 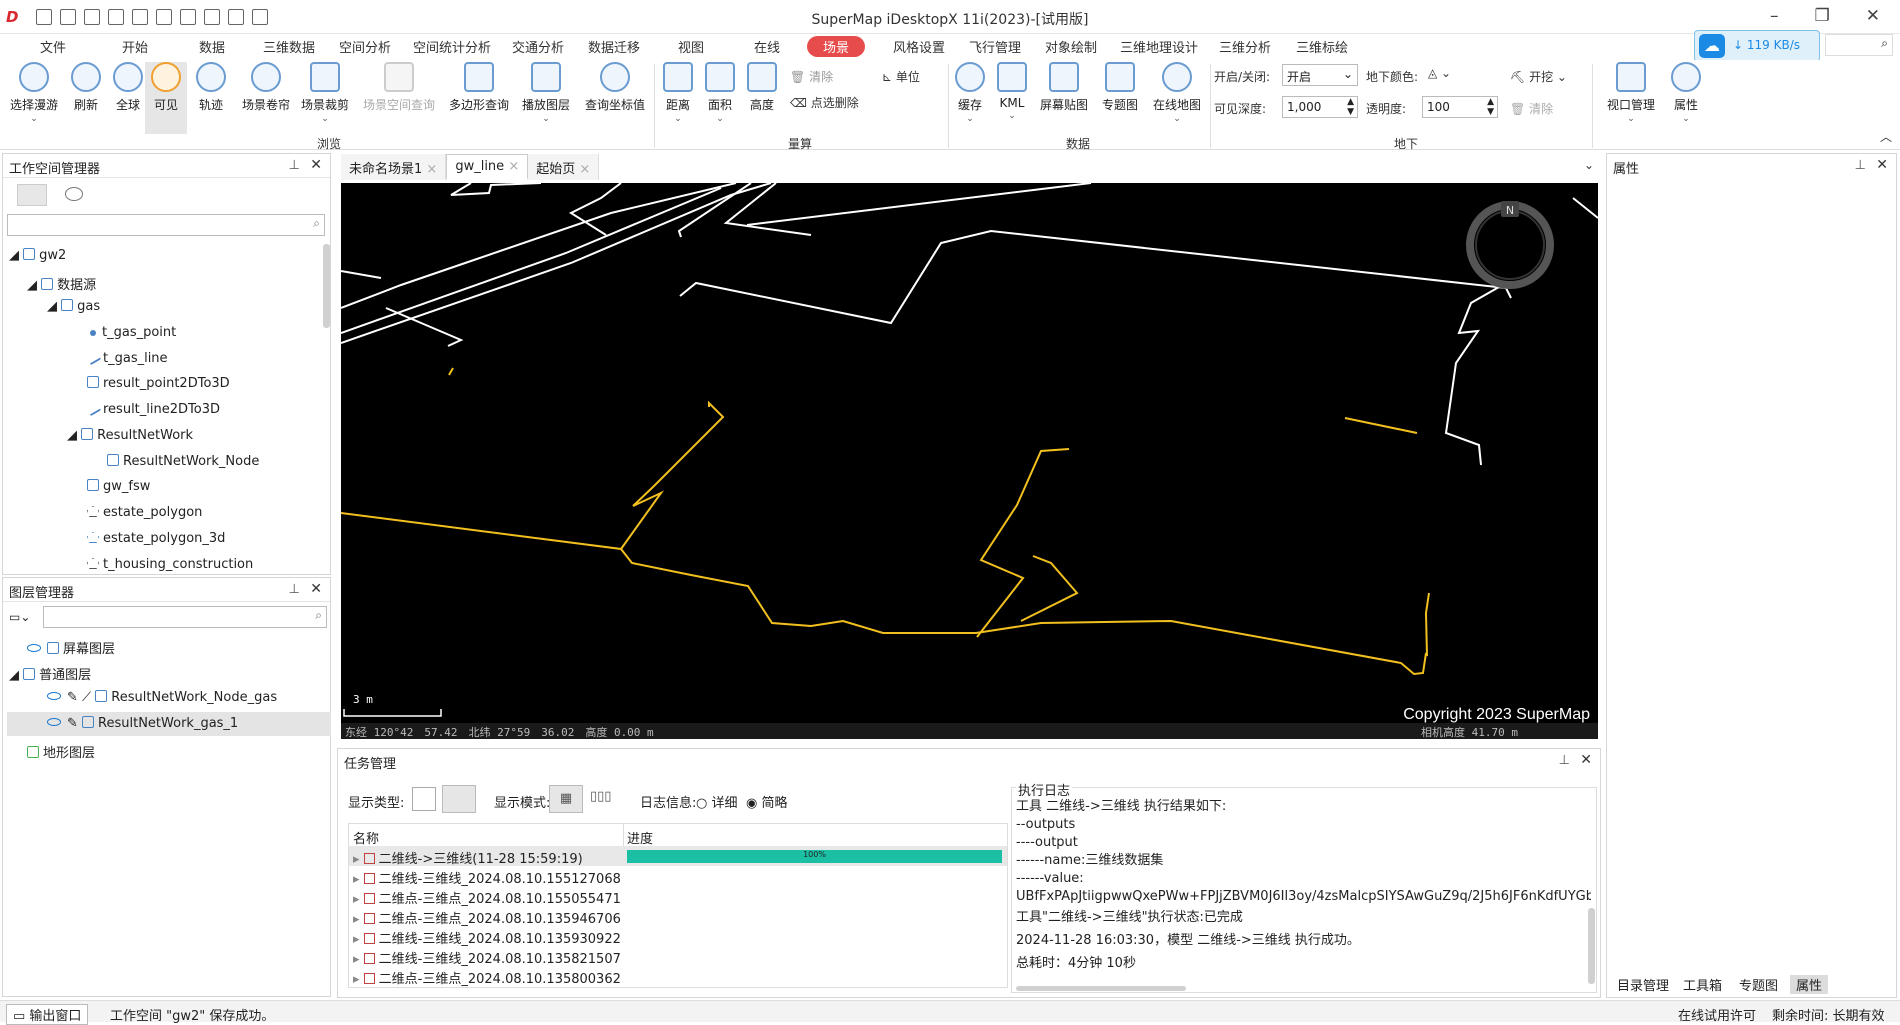 I want to click on menu-flight: 飞行管理, so click(x=995, y=46).